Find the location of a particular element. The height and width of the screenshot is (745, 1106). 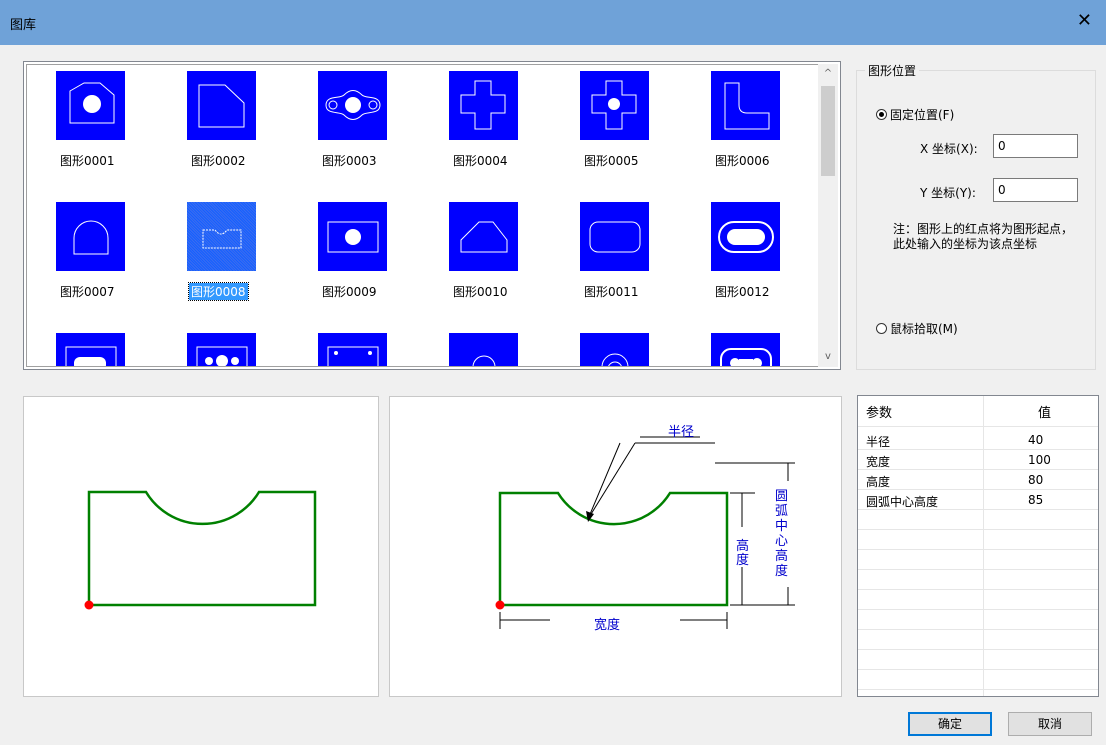

header-param: 参数 is located at coordinates (879, 413).